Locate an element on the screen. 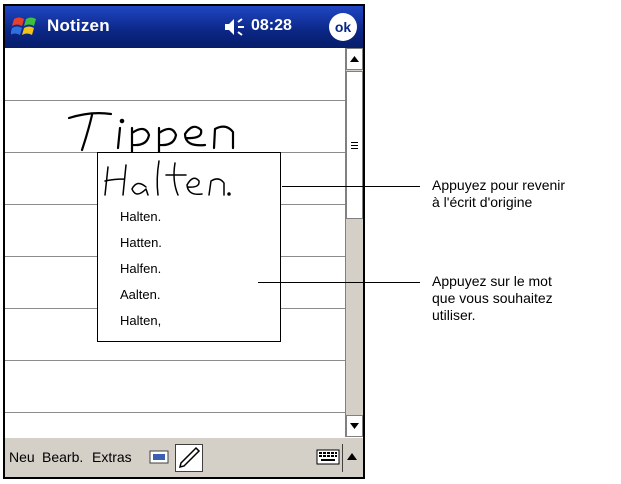  pen-icon is located at coordinates (189, 458).